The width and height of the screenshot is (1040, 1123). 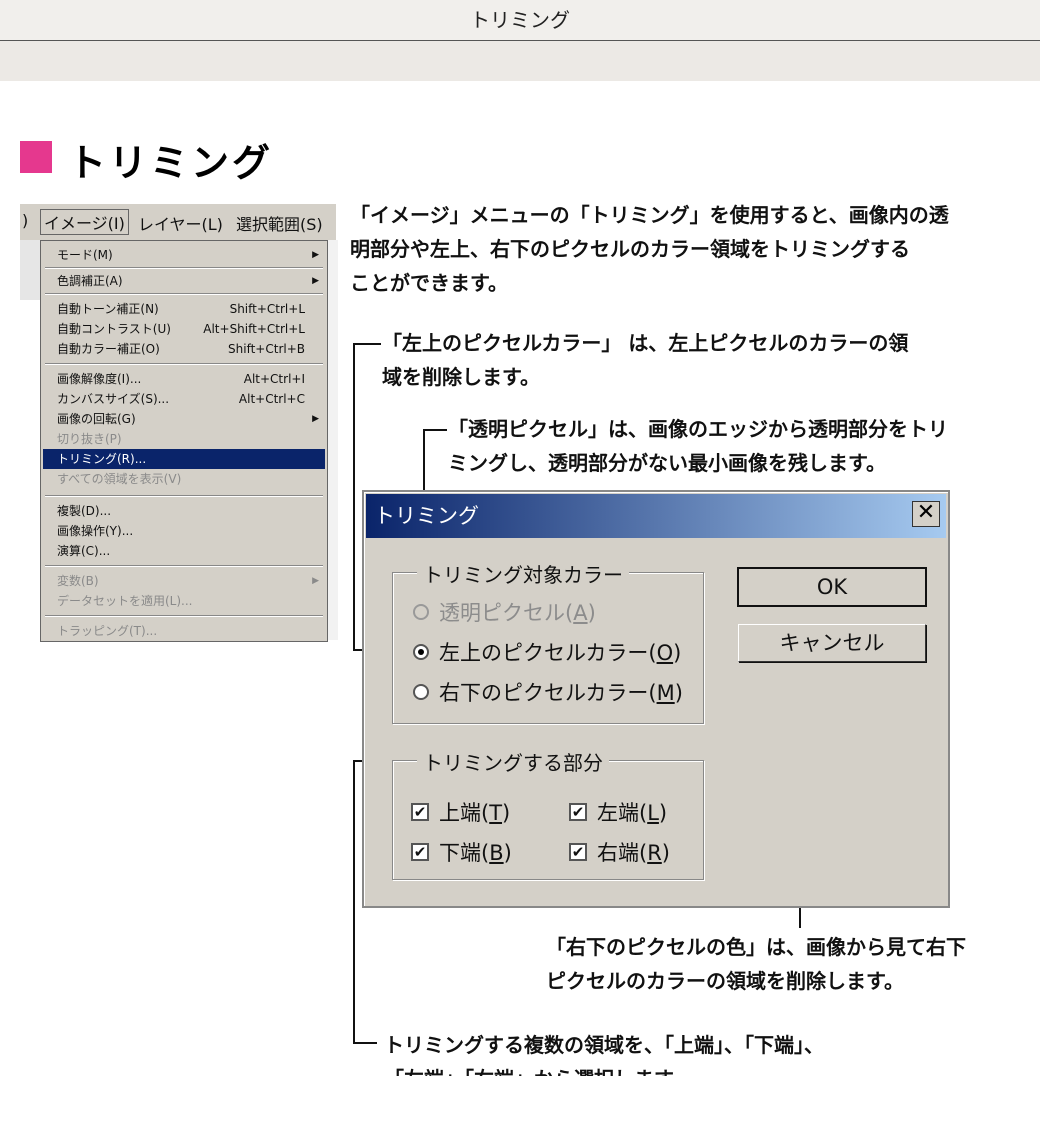 I want to click on trim-away-label: トリミングする部分, so click(x=513, y=761).